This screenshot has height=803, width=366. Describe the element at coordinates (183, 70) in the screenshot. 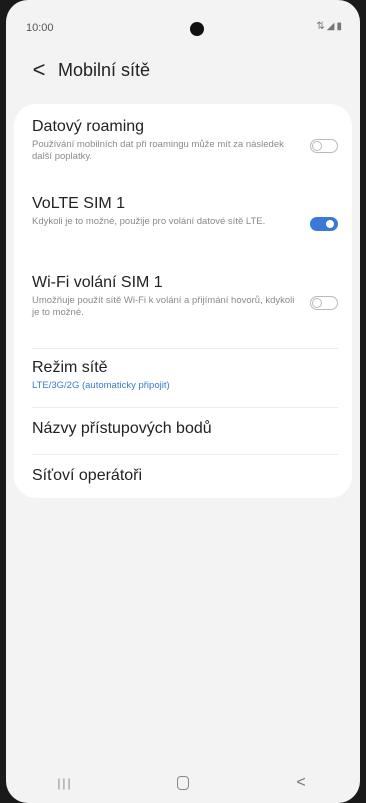

I see `app-bar: < Mobilní sítě` at that location.